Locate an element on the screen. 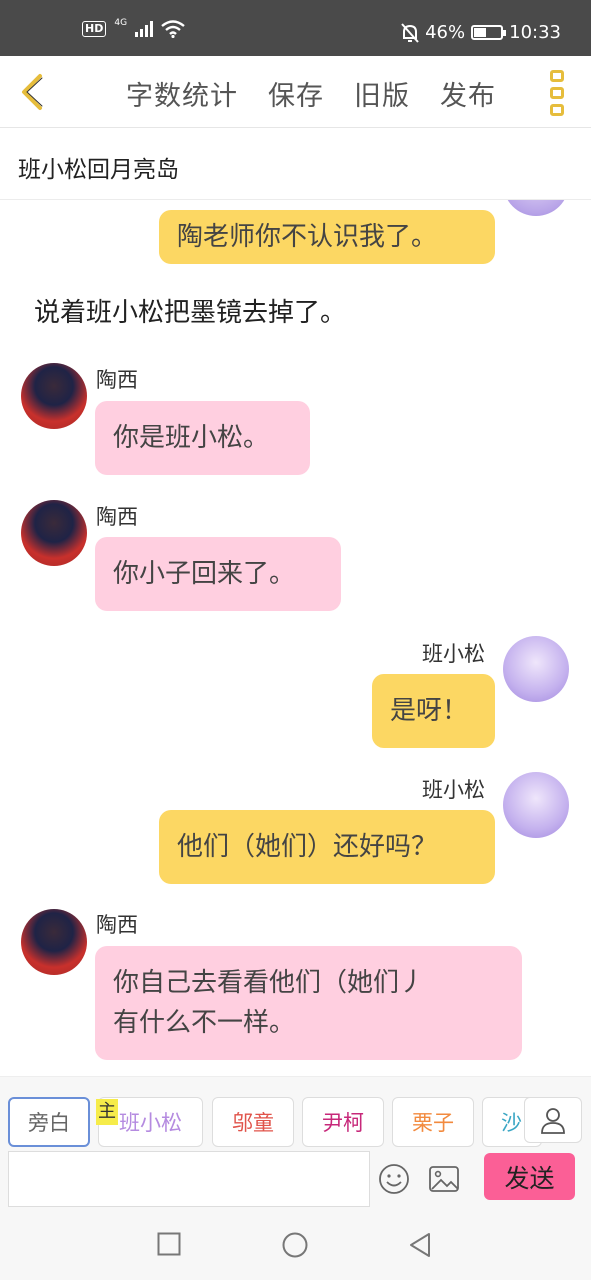 This screenshot has width=591, height=1280. message-bubble: 他们（她们）还好吗？ is located at coordinates (327, 847).